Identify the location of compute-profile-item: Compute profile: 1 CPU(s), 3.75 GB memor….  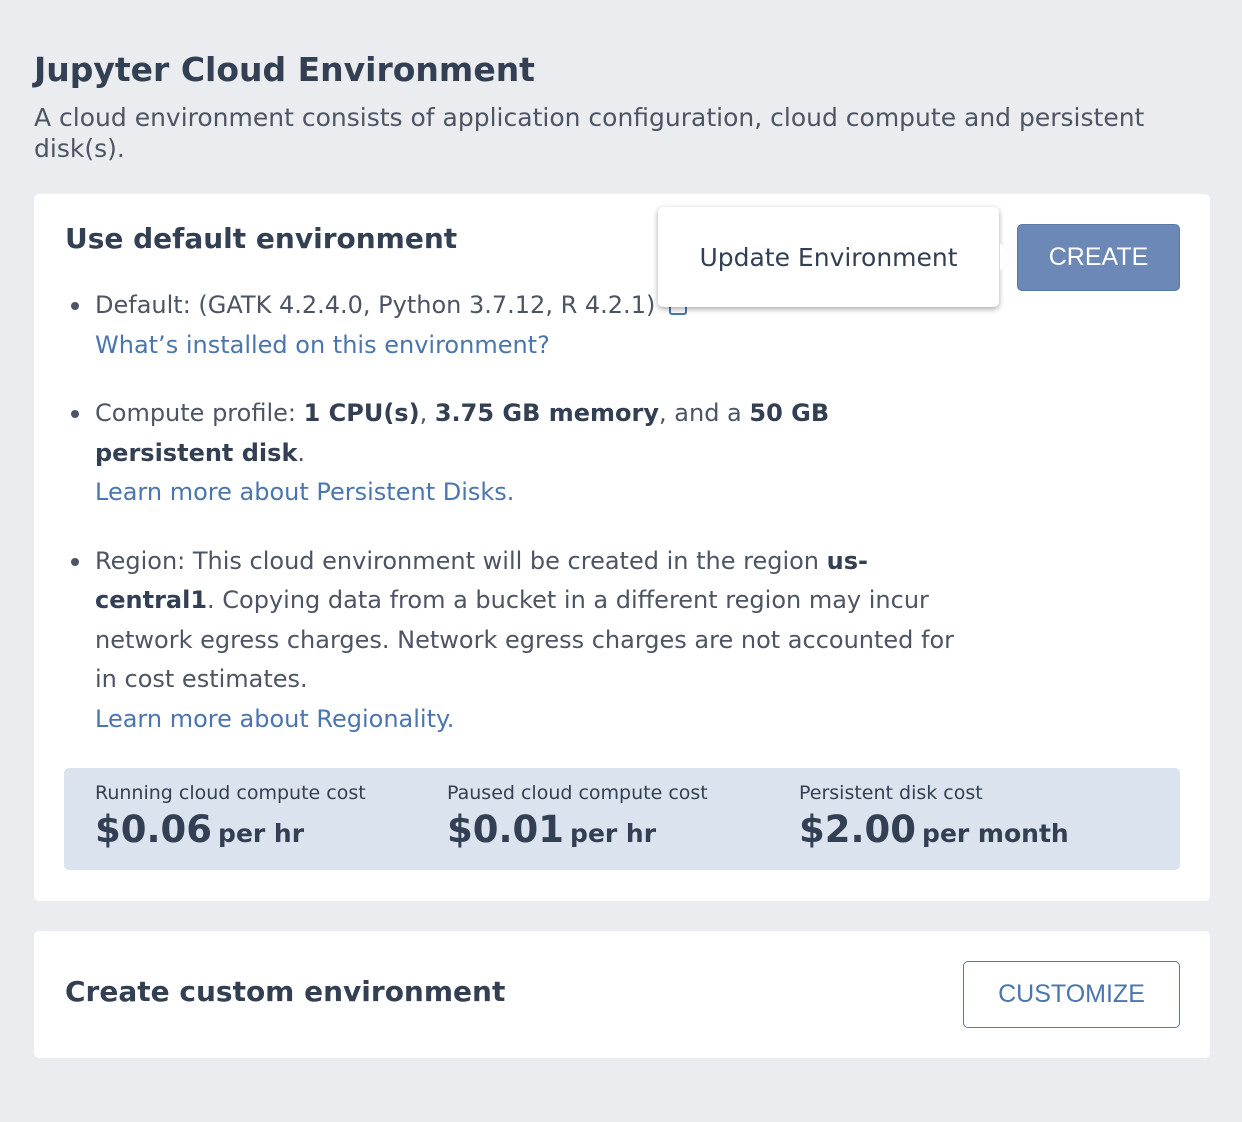
(513, 453).